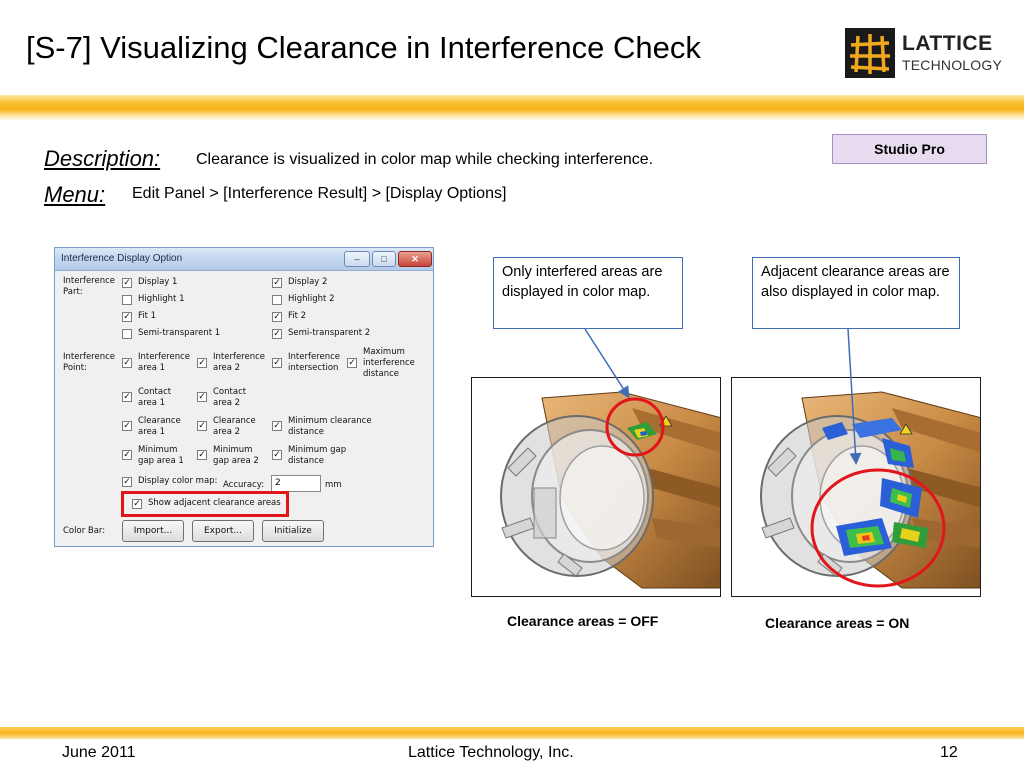 The height and width of the screenshot is (768, 1024). What do you see at coordinates (837, 623) in the screenshot?
I see `caption-clearance-on: Clearance areas = ON` at bounding box center [837, 623].